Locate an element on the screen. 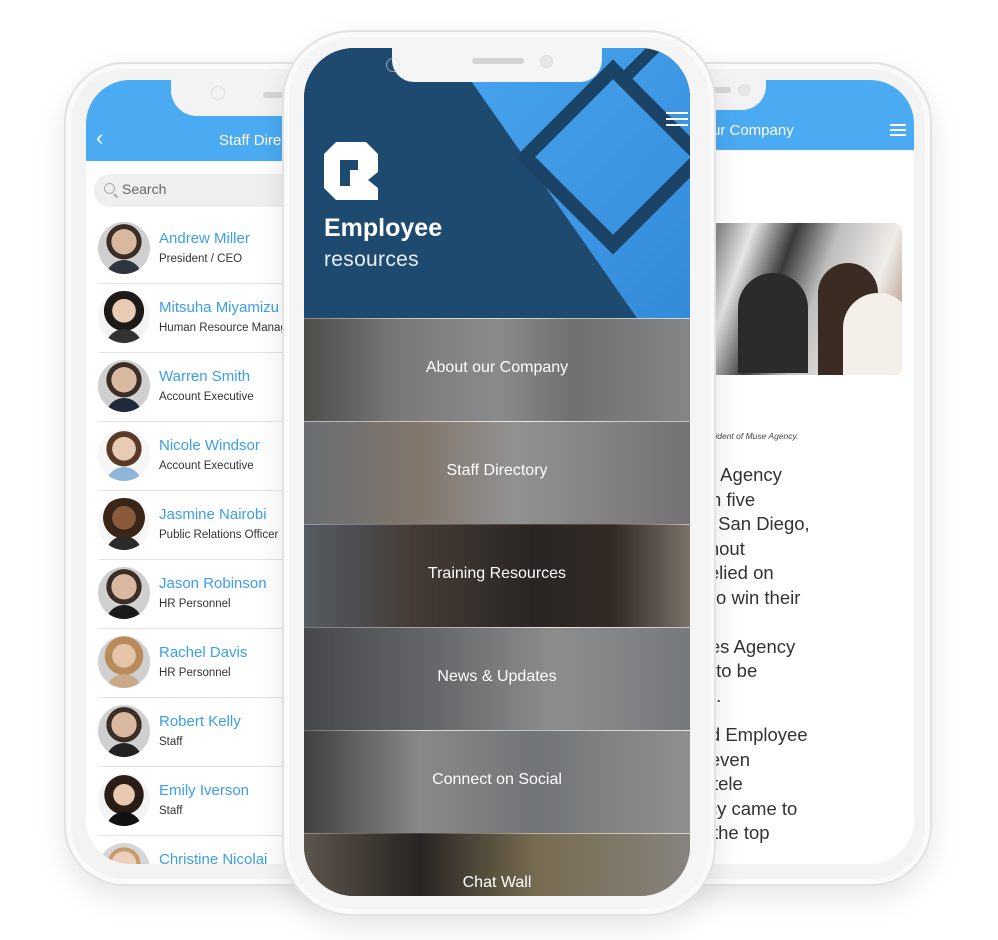 The image size is (998, 940). menu-item-label: Staff Directory is located at coordinates (497, 470).